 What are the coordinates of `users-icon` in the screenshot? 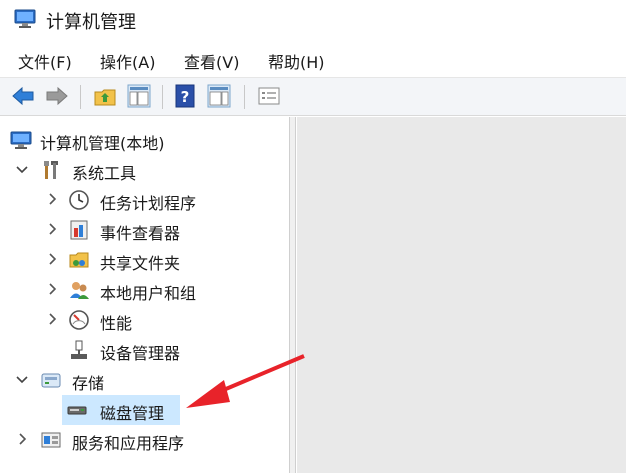 It's located at (79, 290).